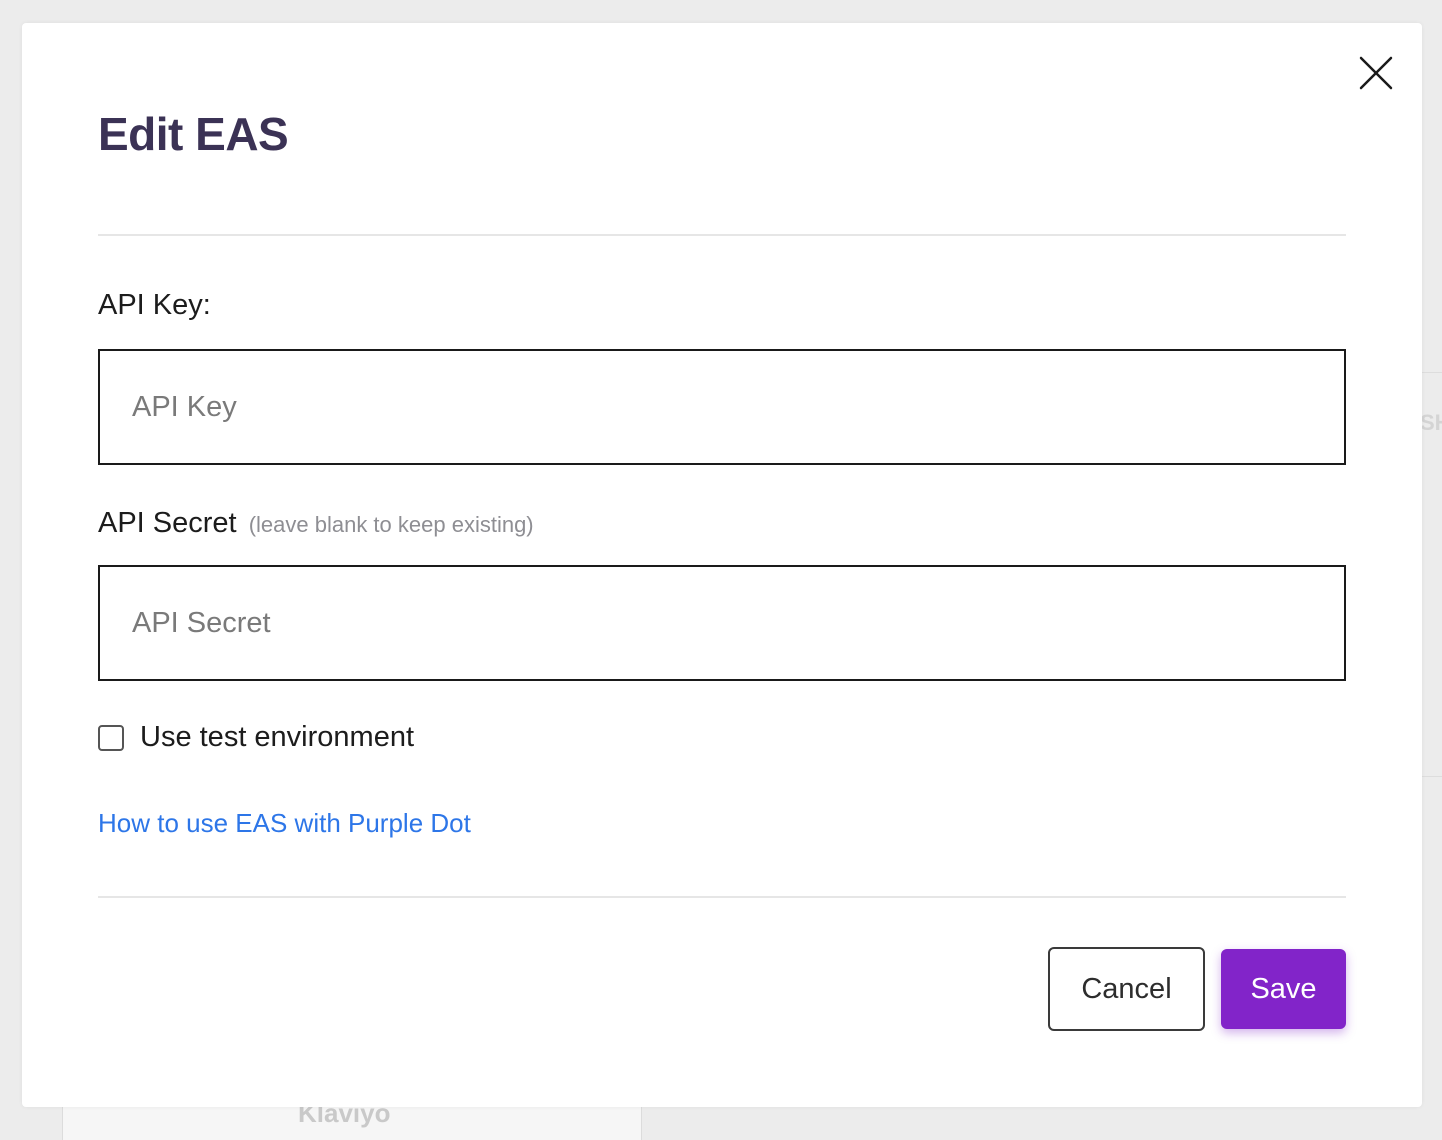 The height and width of the screenshot is (1140, 1442). What do you see at coordinates (722, 407) in the screenshot?
I see `api-key-input` at bounding box center [722, 407].